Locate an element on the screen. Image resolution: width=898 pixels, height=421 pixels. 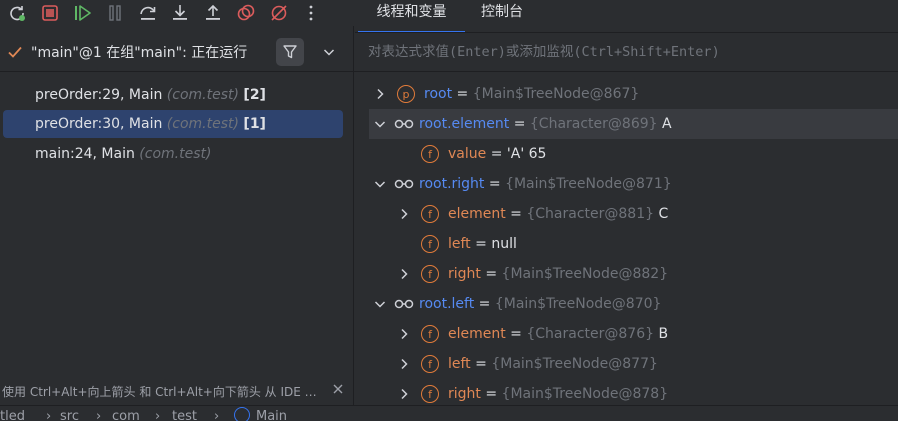
variable-text: root.left = {Main$TreeNode@870} is located at coordinates (540, 304).